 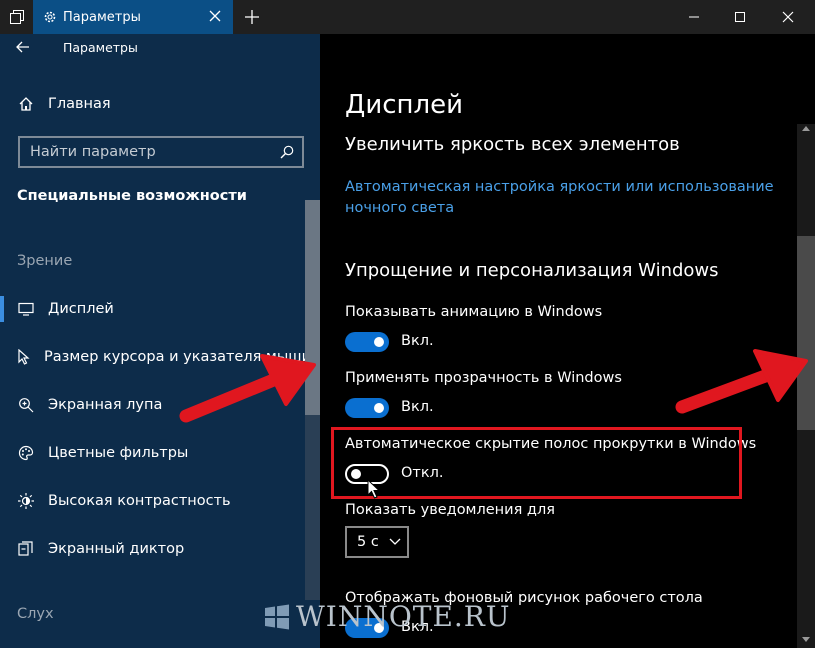 What do you see at coordinates (493, 386) in the screenshot?
I see `annotation-arrows` at bounding box center [493, 386].